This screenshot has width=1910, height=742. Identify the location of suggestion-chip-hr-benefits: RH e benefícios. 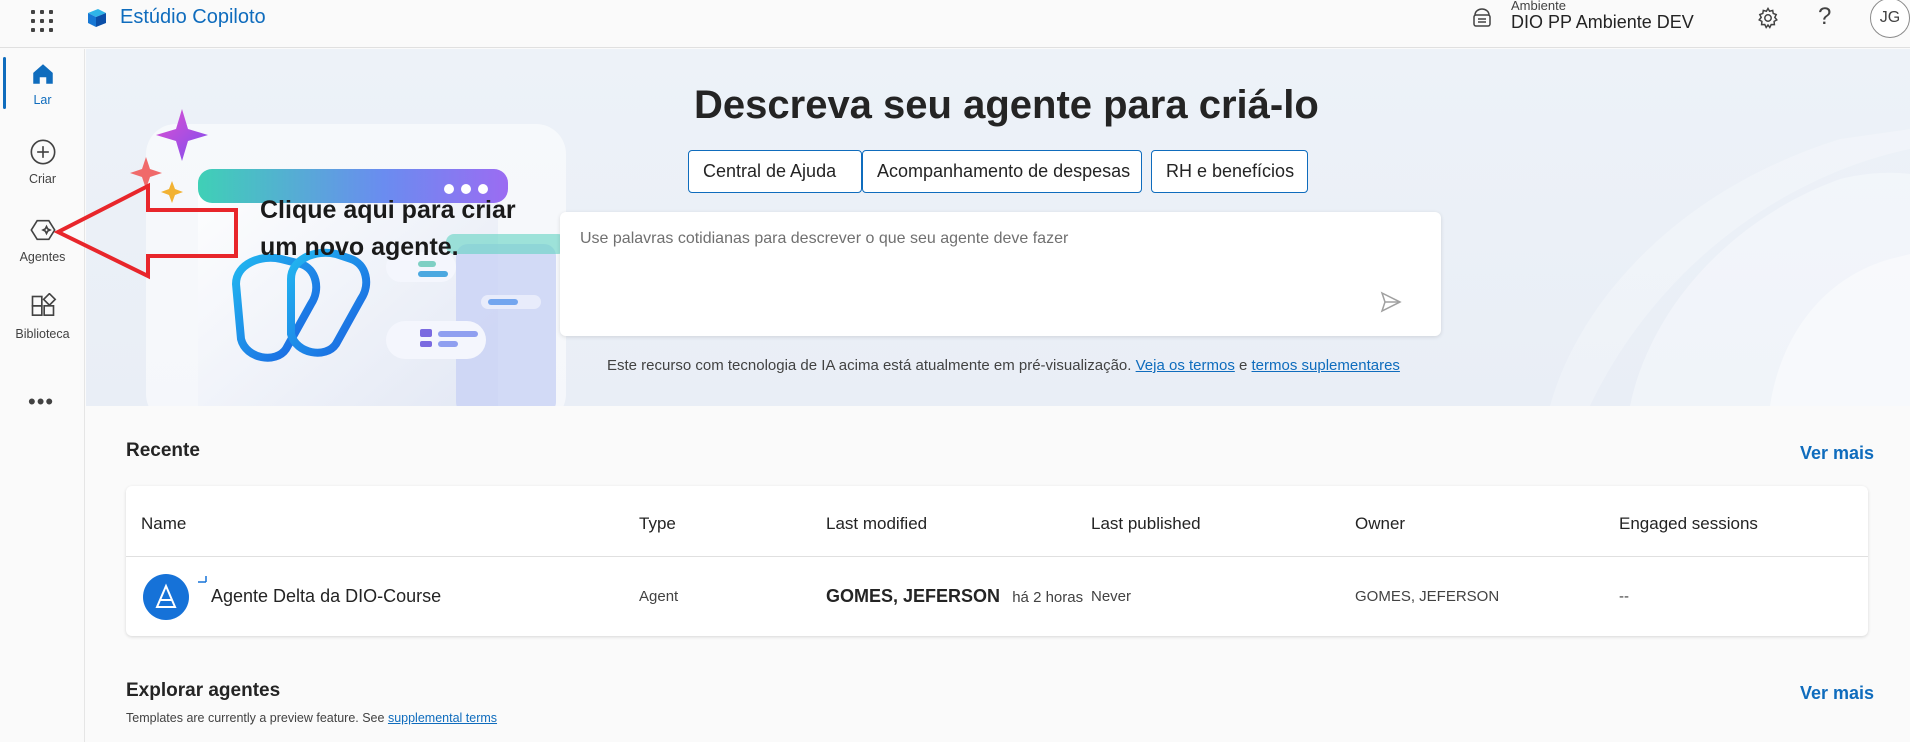
(1229, 171).